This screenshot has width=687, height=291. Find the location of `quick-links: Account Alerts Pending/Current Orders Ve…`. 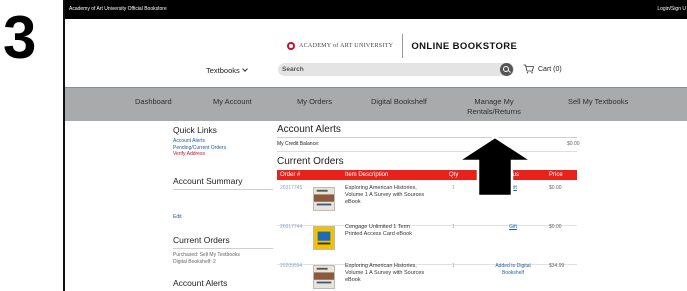

quick-links: Account Alerts Pending/Current Orders Ve… is located at coordinates (223, 148).